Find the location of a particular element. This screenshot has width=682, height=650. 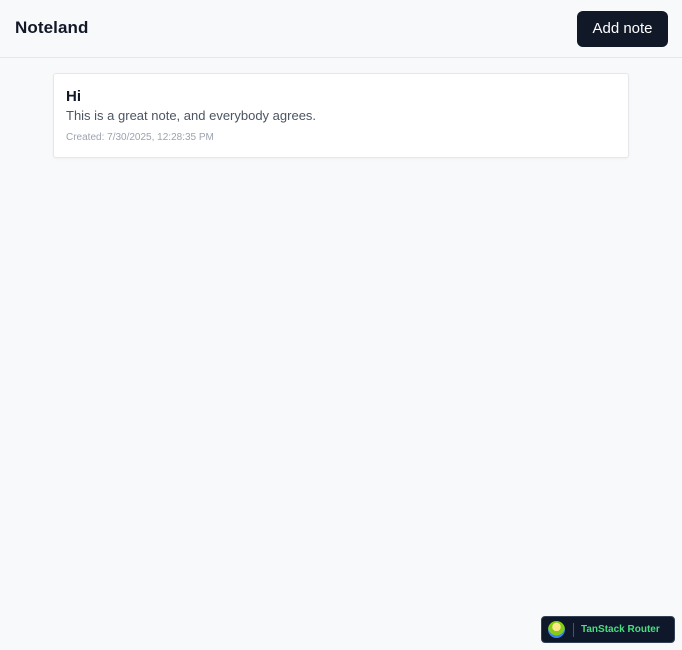

tanstack-logo-icon is located at coordinates (556, 629).